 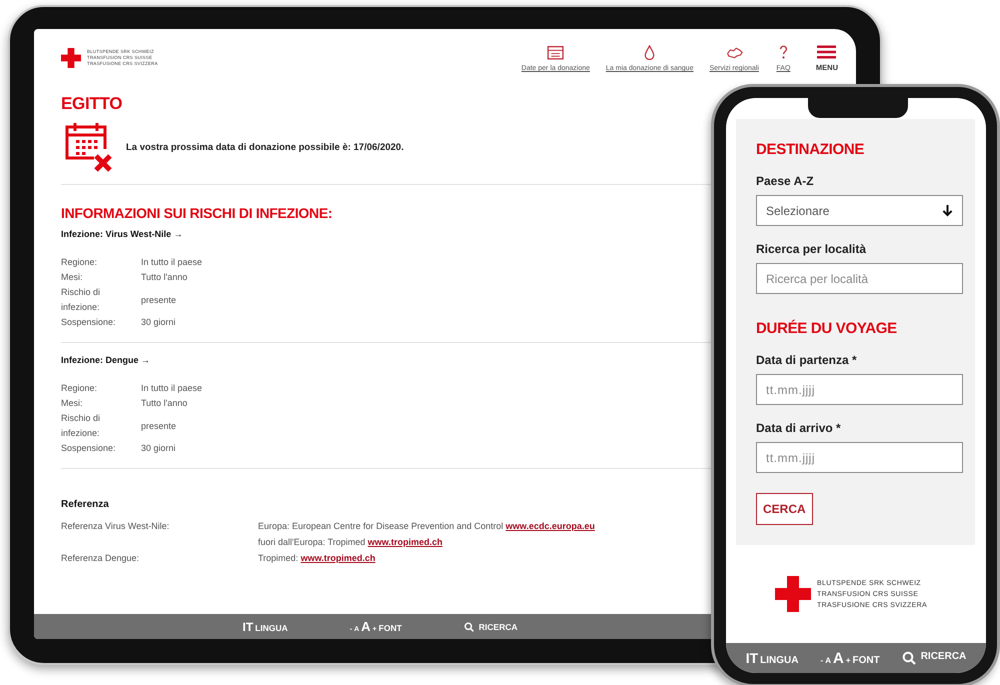 What do you see at coordinates (798, 428) in the screenshot?
I see `field-label: Data di arrivo *` at bounding box center [798, 428].